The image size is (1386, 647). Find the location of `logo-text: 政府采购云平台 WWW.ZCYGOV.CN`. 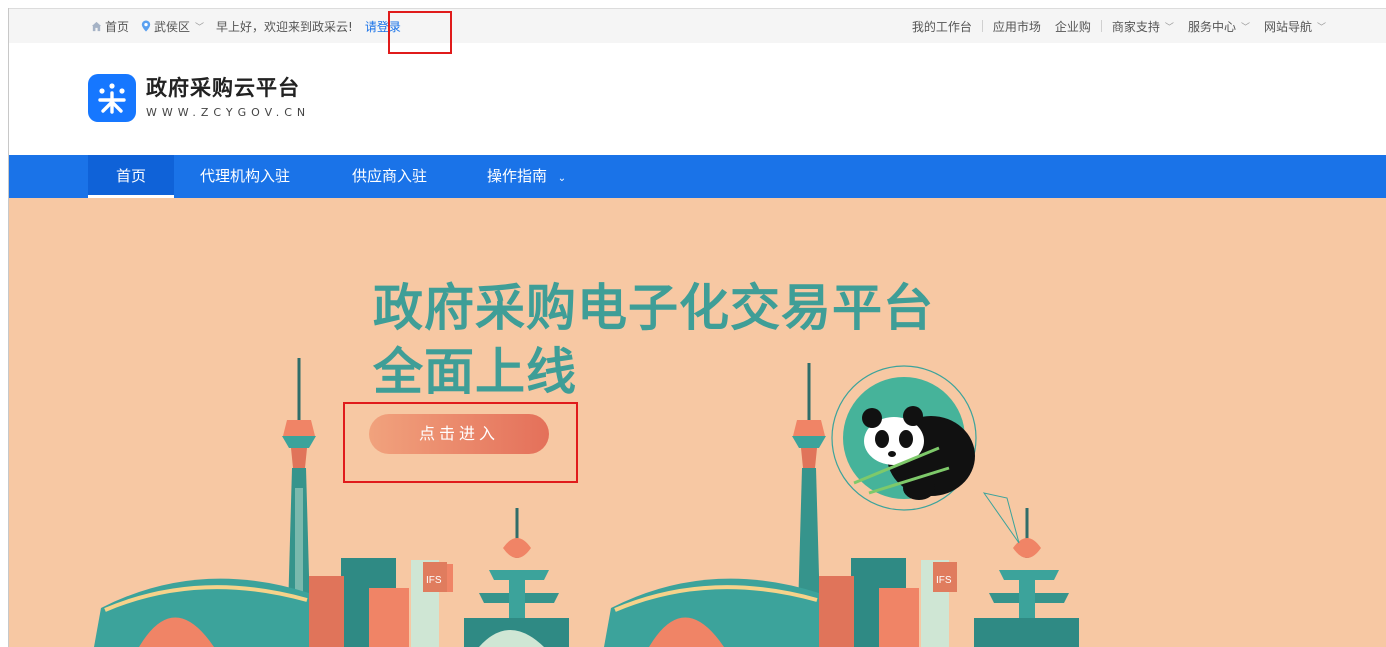

logo-text: 政府采购云平台 WWW.ZCYGOV.CN is located at coordinates (228, 96).